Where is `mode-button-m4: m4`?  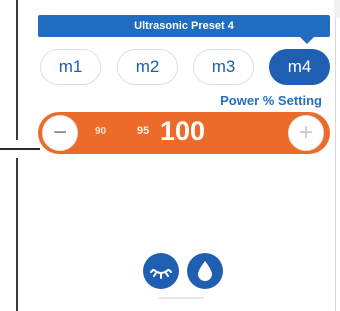
mode-button-m4: m4 is located at coordinates (299, 67).